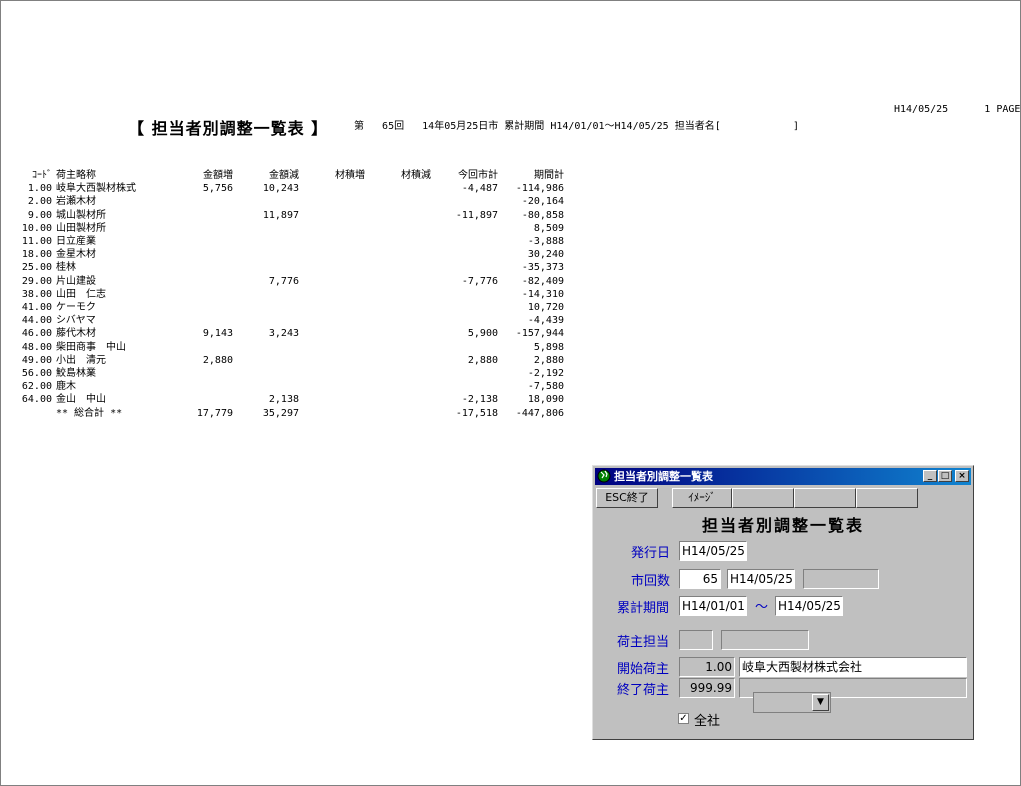 This screenshot has width=1021, height=786. Describe the element at coordinates (604, 476) in the screenshot. I see `app-globe-icon` at that location.